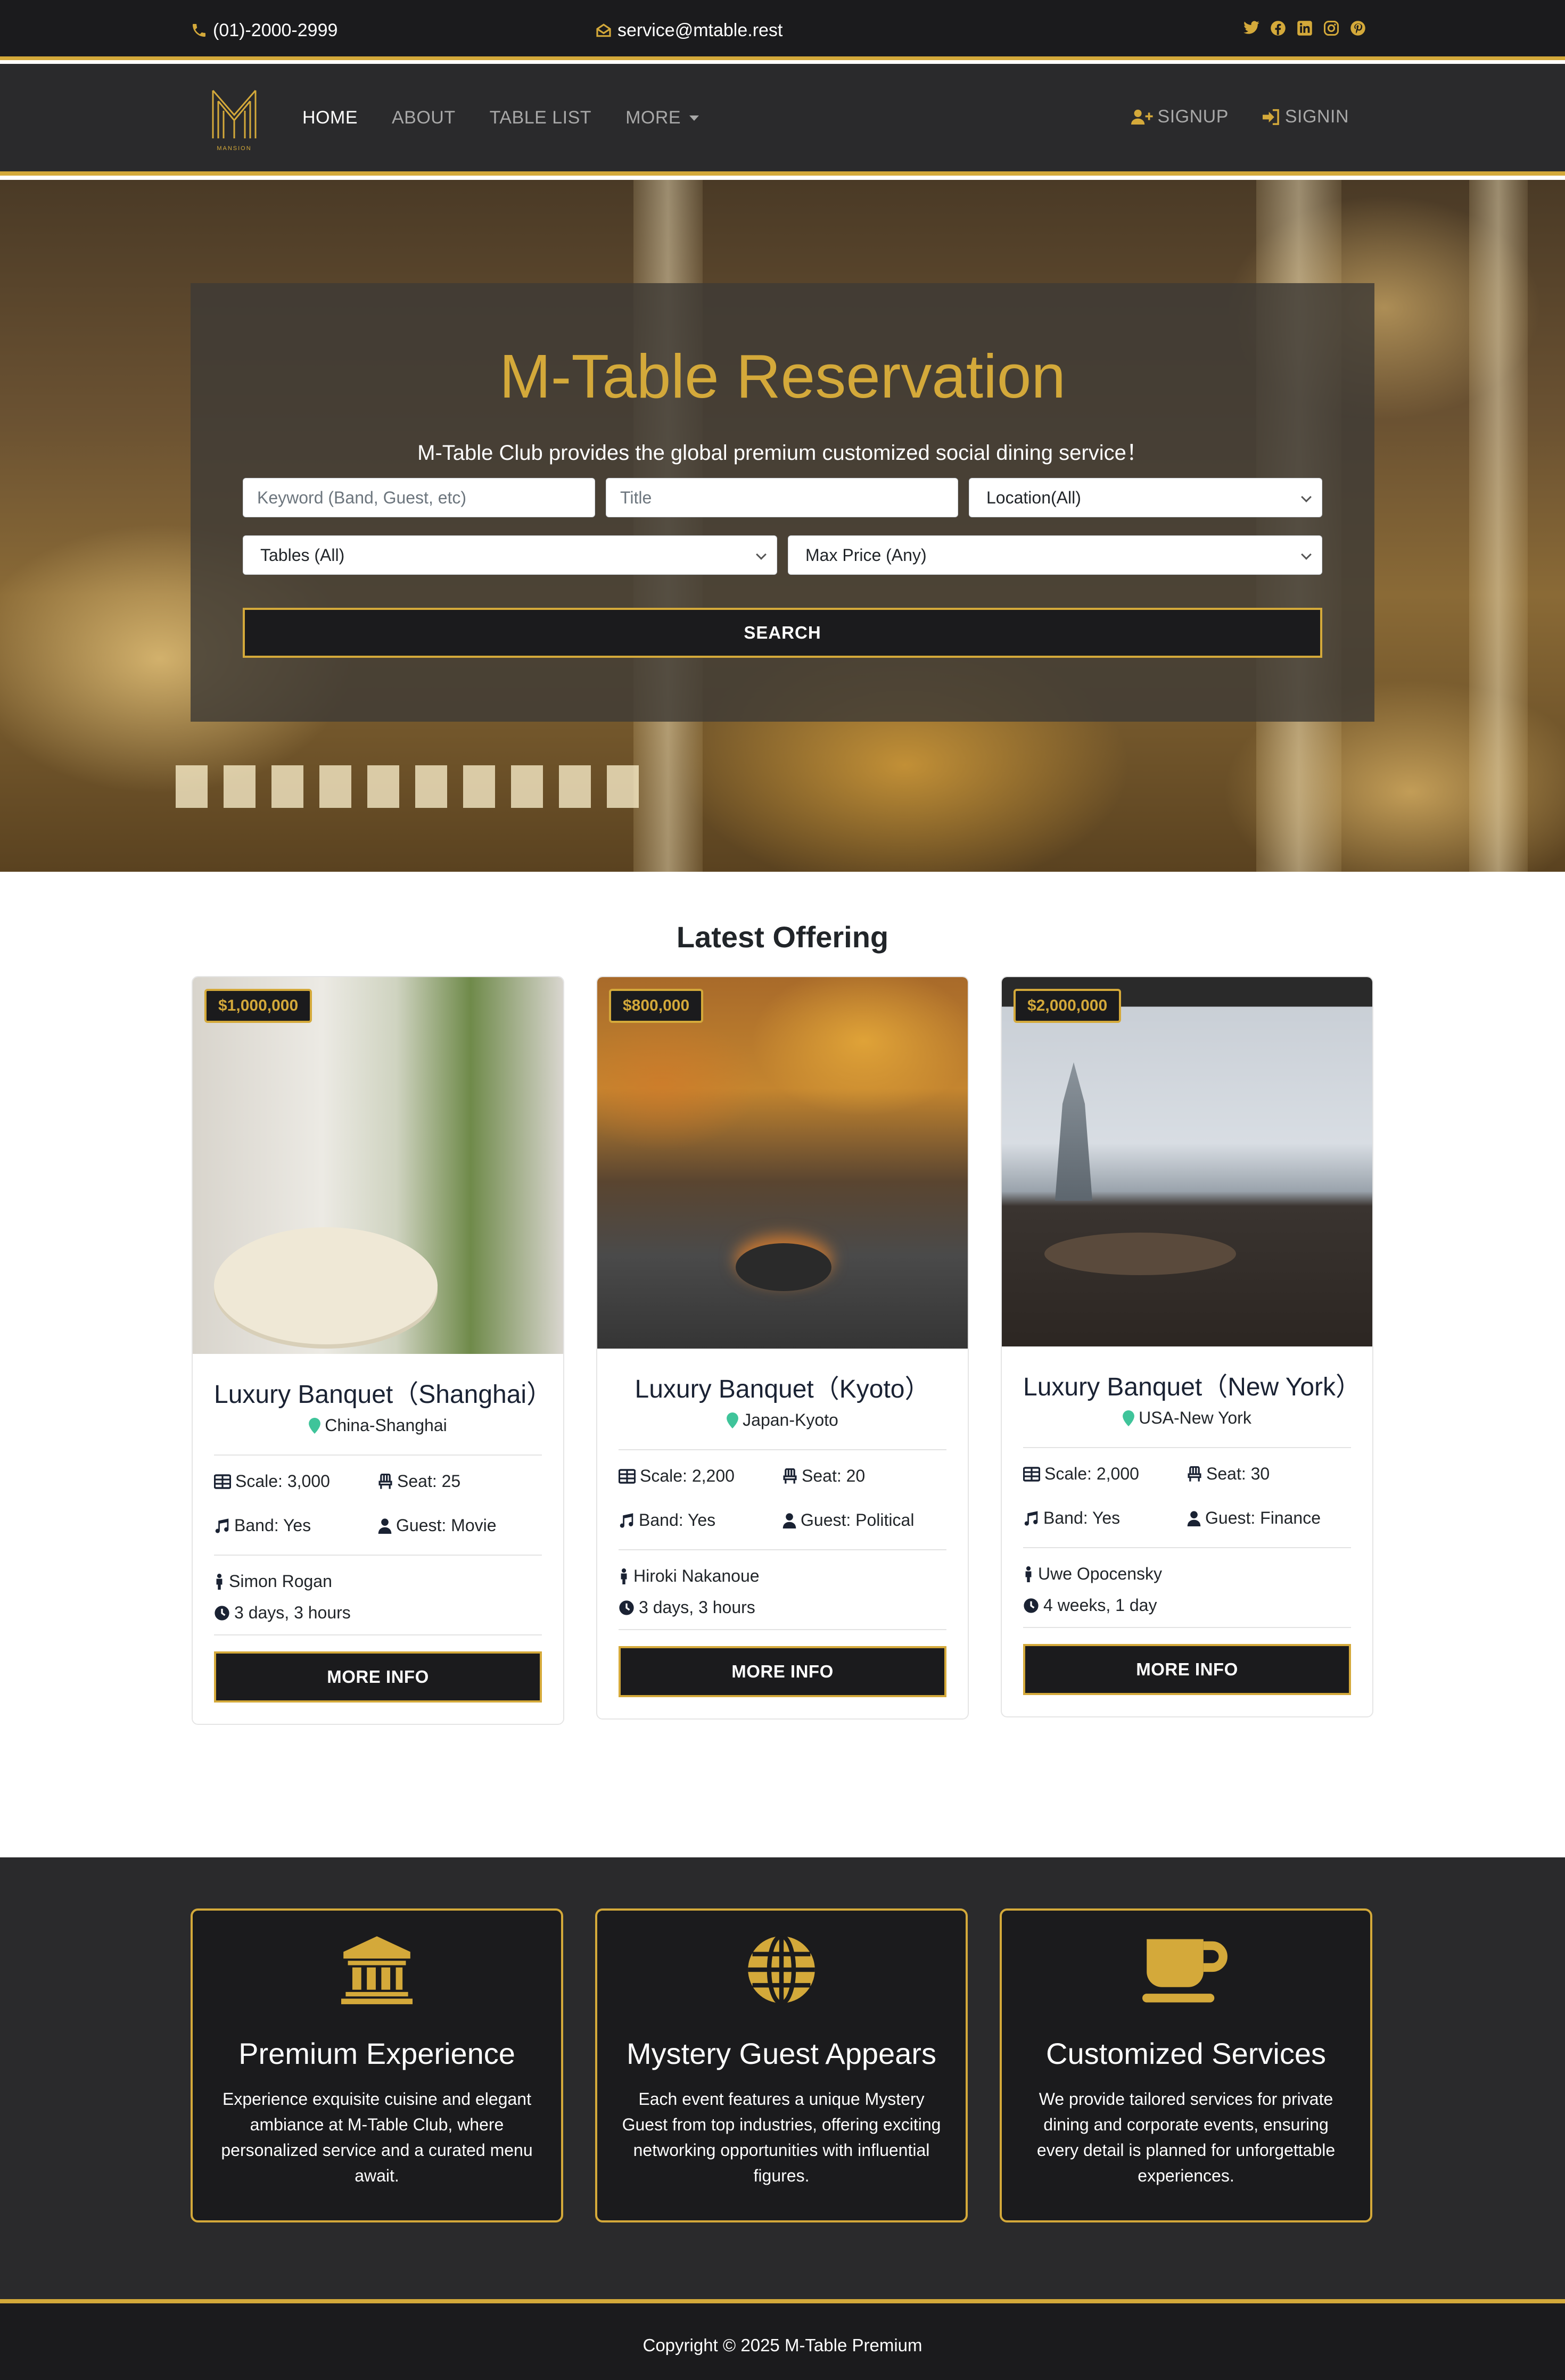 The image size is (1565, 2380). Describe the element at coordinates (782, 497) in the screenshot. I see `title-input: Title` at that location.